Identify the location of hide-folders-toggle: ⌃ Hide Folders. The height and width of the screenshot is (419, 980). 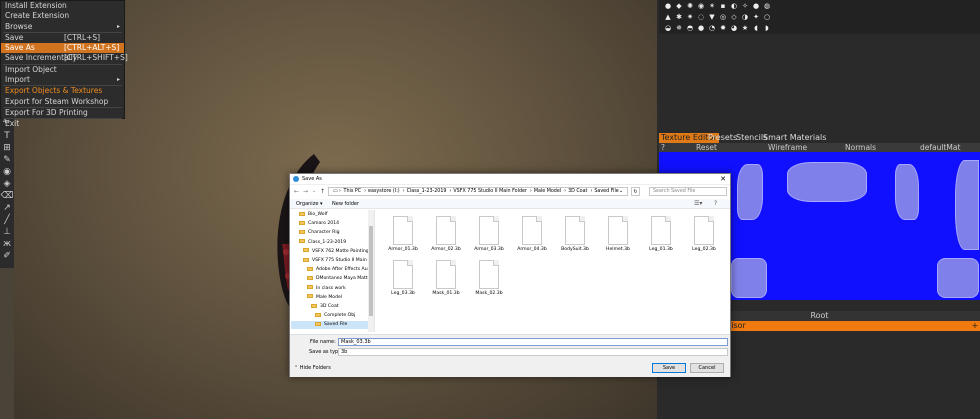
(312, 368).